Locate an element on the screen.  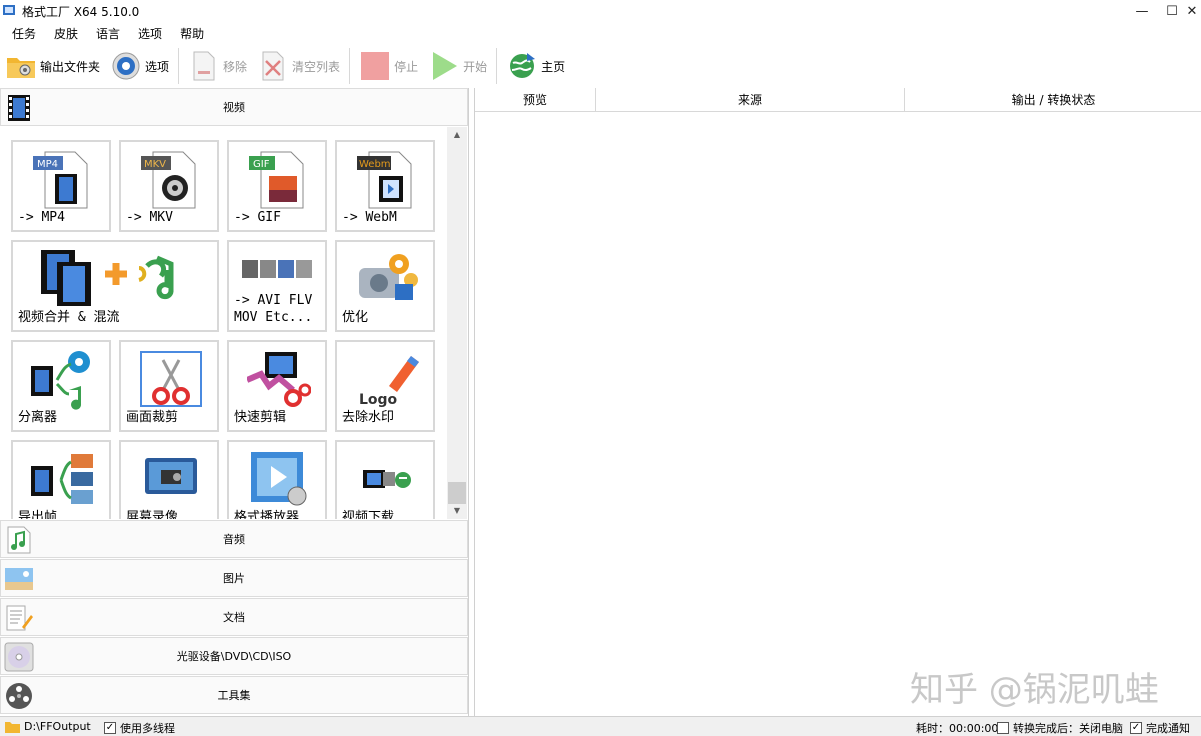
scroll-down-icon: ▼ is located at coordinates (457, 511).